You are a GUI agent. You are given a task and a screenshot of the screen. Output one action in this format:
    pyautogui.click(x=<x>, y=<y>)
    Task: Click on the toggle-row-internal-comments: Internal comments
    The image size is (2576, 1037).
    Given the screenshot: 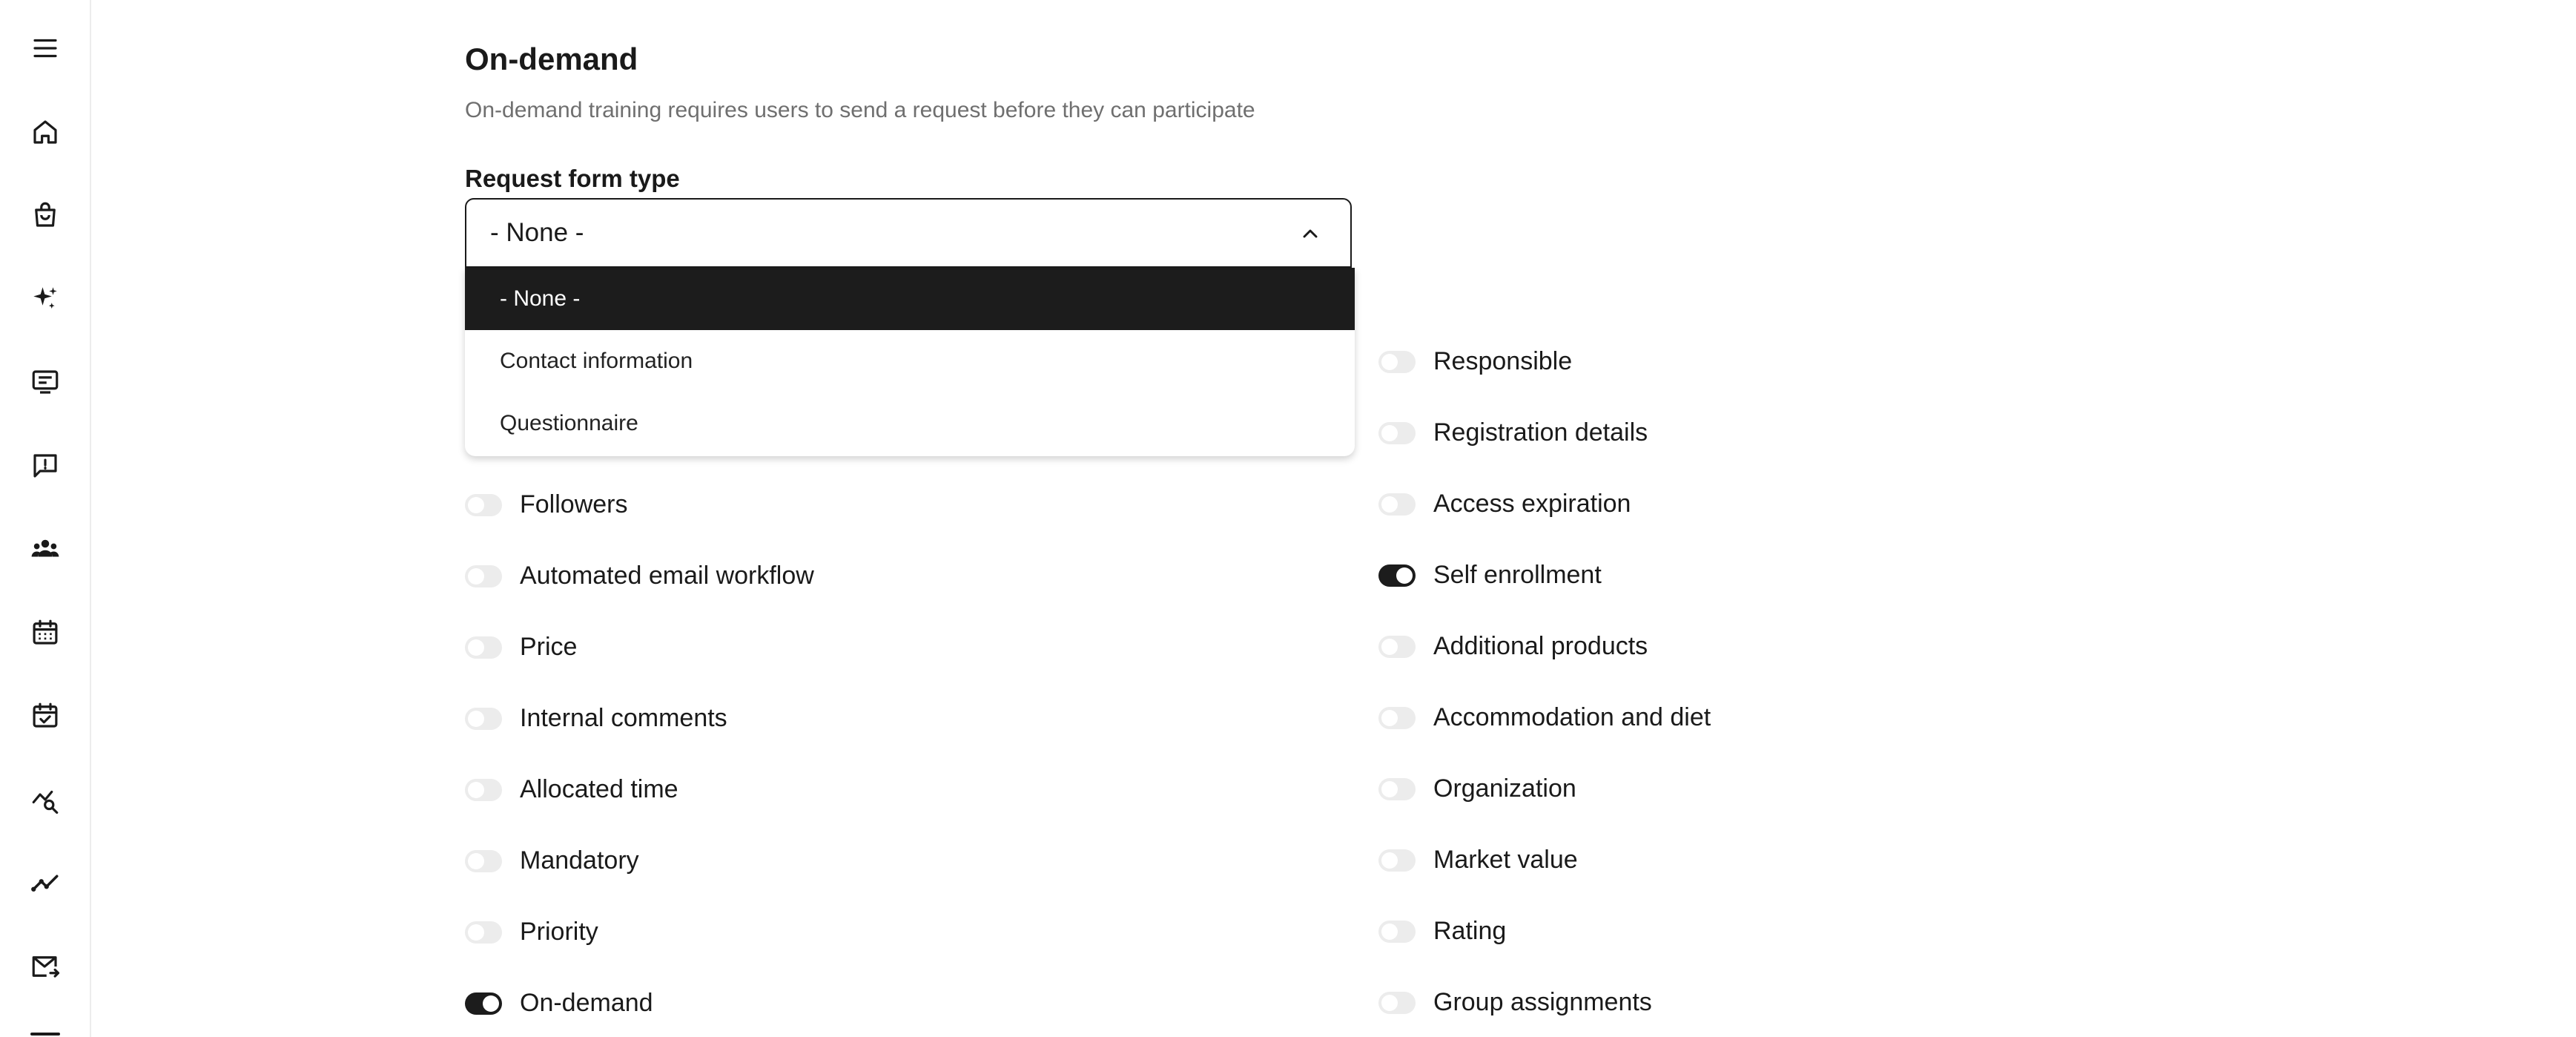 What is the action you would take?
    pyautogui.click(x=596, y=719)
    